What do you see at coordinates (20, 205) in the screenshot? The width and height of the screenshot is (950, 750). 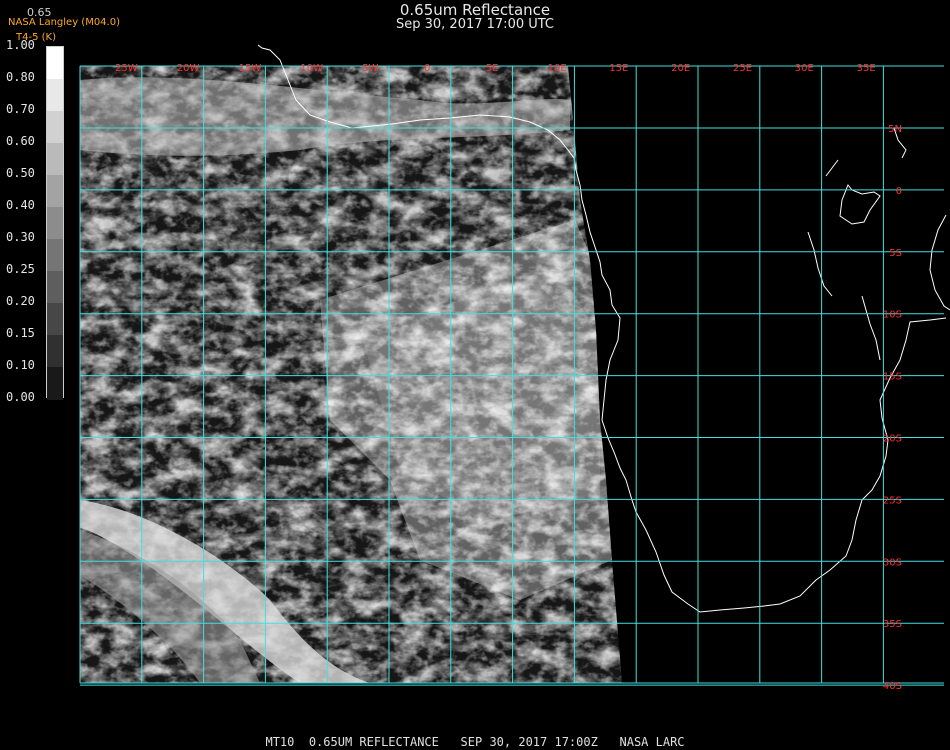 I see `colorbar-tick-label: 0.40` at bounding box center [20, 205].